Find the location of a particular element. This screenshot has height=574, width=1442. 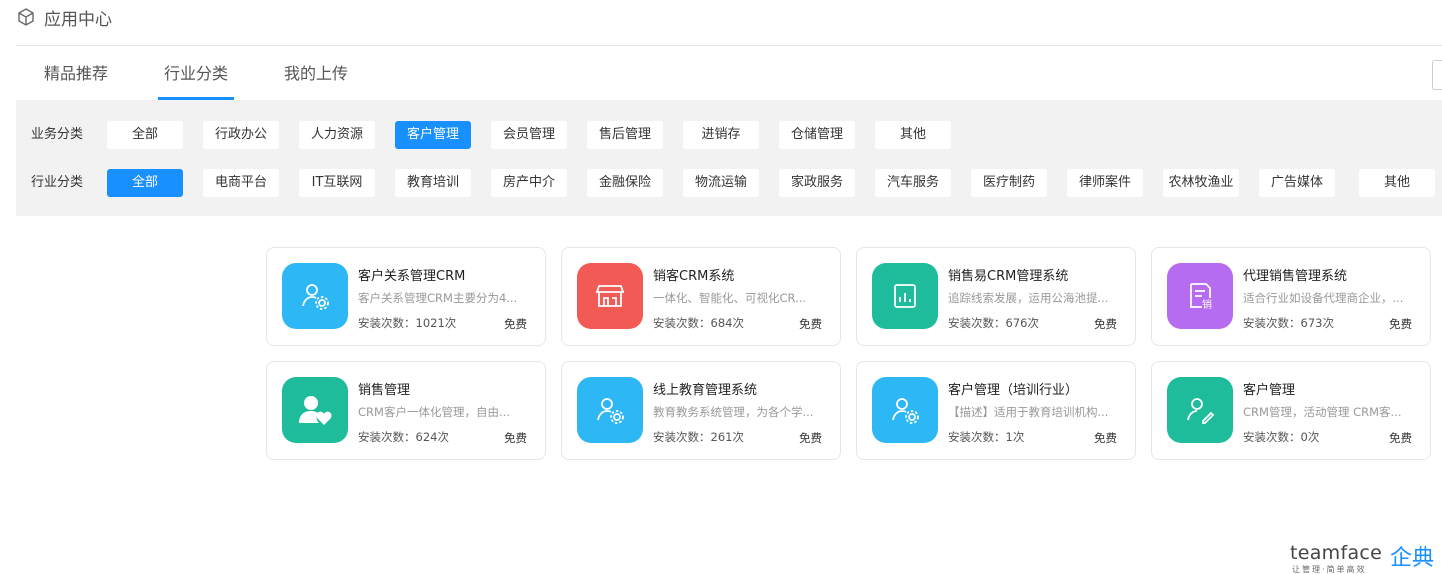

app-install-count: 安装次数：0次 is located at coordinates (1281, 437).